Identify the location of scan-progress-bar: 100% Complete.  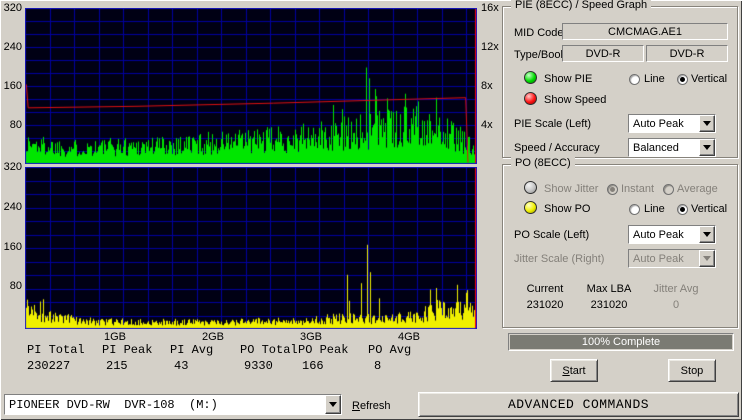
(621, 342).